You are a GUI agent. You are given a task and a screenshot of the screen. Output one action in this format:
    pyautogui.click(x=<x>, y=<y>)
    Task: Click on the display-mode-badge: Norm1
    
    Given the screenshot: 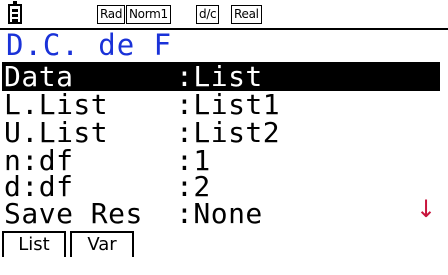 What is the action you would take?
    pyautogui.click(x=148, y=14)
    